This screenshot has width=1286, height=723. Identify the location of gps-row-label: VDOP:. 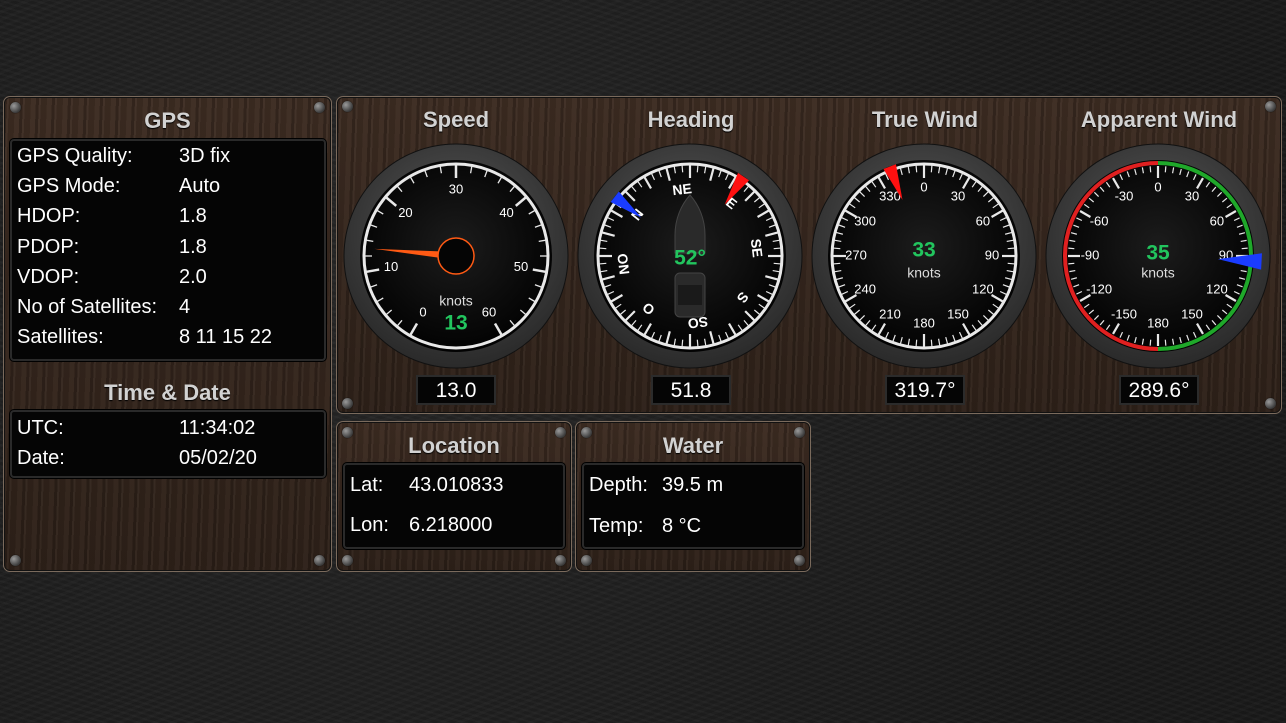
(48, 276).